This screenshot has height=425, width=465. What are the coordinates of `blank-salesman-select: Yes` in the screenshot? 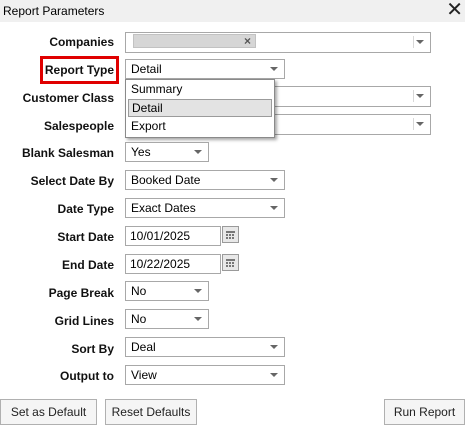 It's located at (167, 152).